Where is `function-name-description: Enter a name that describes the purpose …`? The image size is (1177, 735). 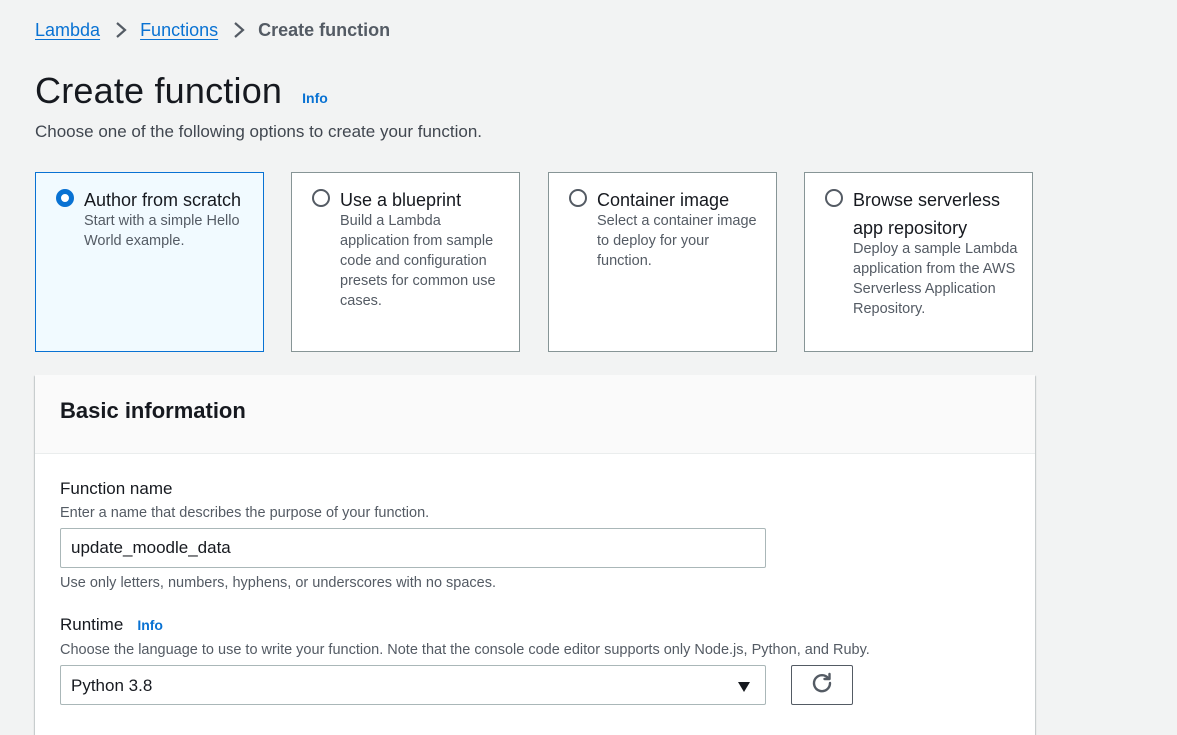 function-name-description: Enter a name that describes the purpose … is located at coordinates (245, 513).